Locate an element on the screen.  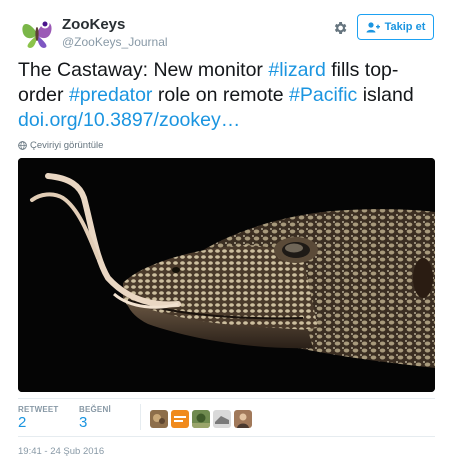
translate-link: Çeviriyi görüntüle is located at coordinates (60, 145).